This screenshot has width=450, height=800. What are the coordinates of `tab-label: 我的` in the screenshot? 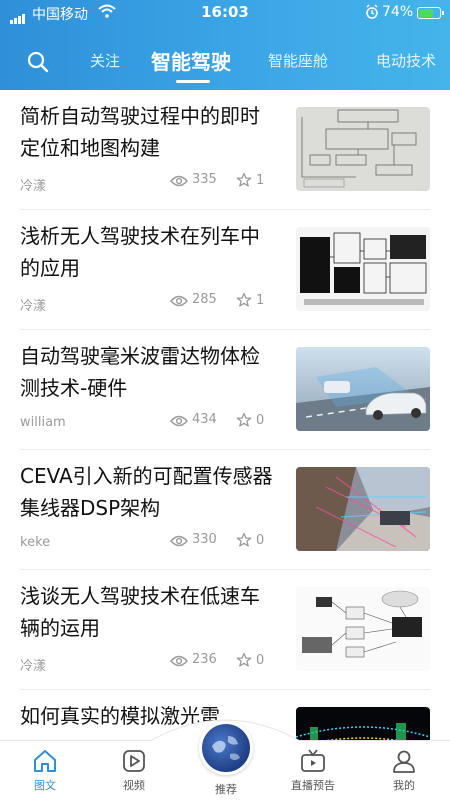 It's located at (404, 785).